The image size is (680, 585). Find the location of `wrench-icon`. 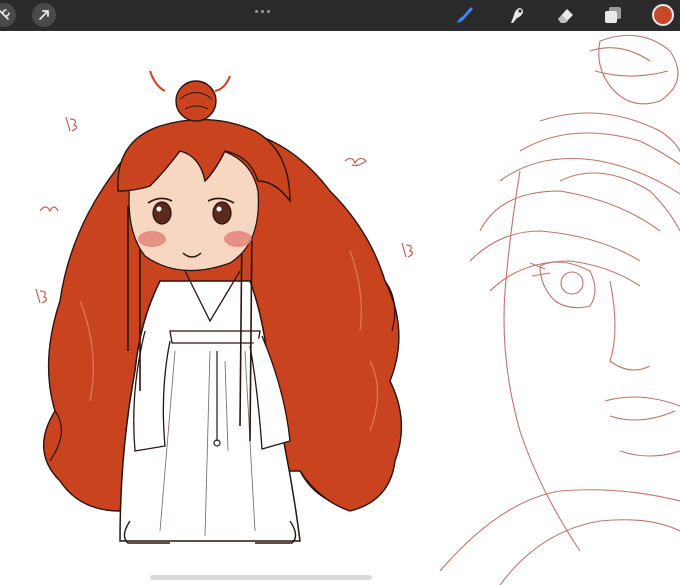

wrench-icon is located at coordinates (5, 14).